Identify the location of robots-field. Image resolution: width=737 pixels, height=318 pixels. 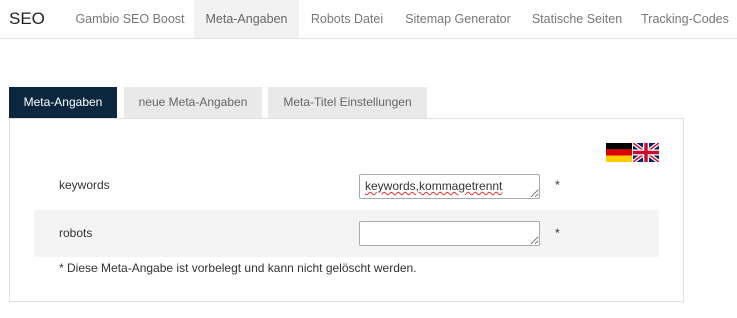
(449, 233).